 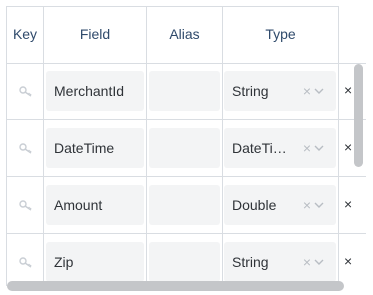 I want to click on field-input: Zip, so click(x=95, y=262).